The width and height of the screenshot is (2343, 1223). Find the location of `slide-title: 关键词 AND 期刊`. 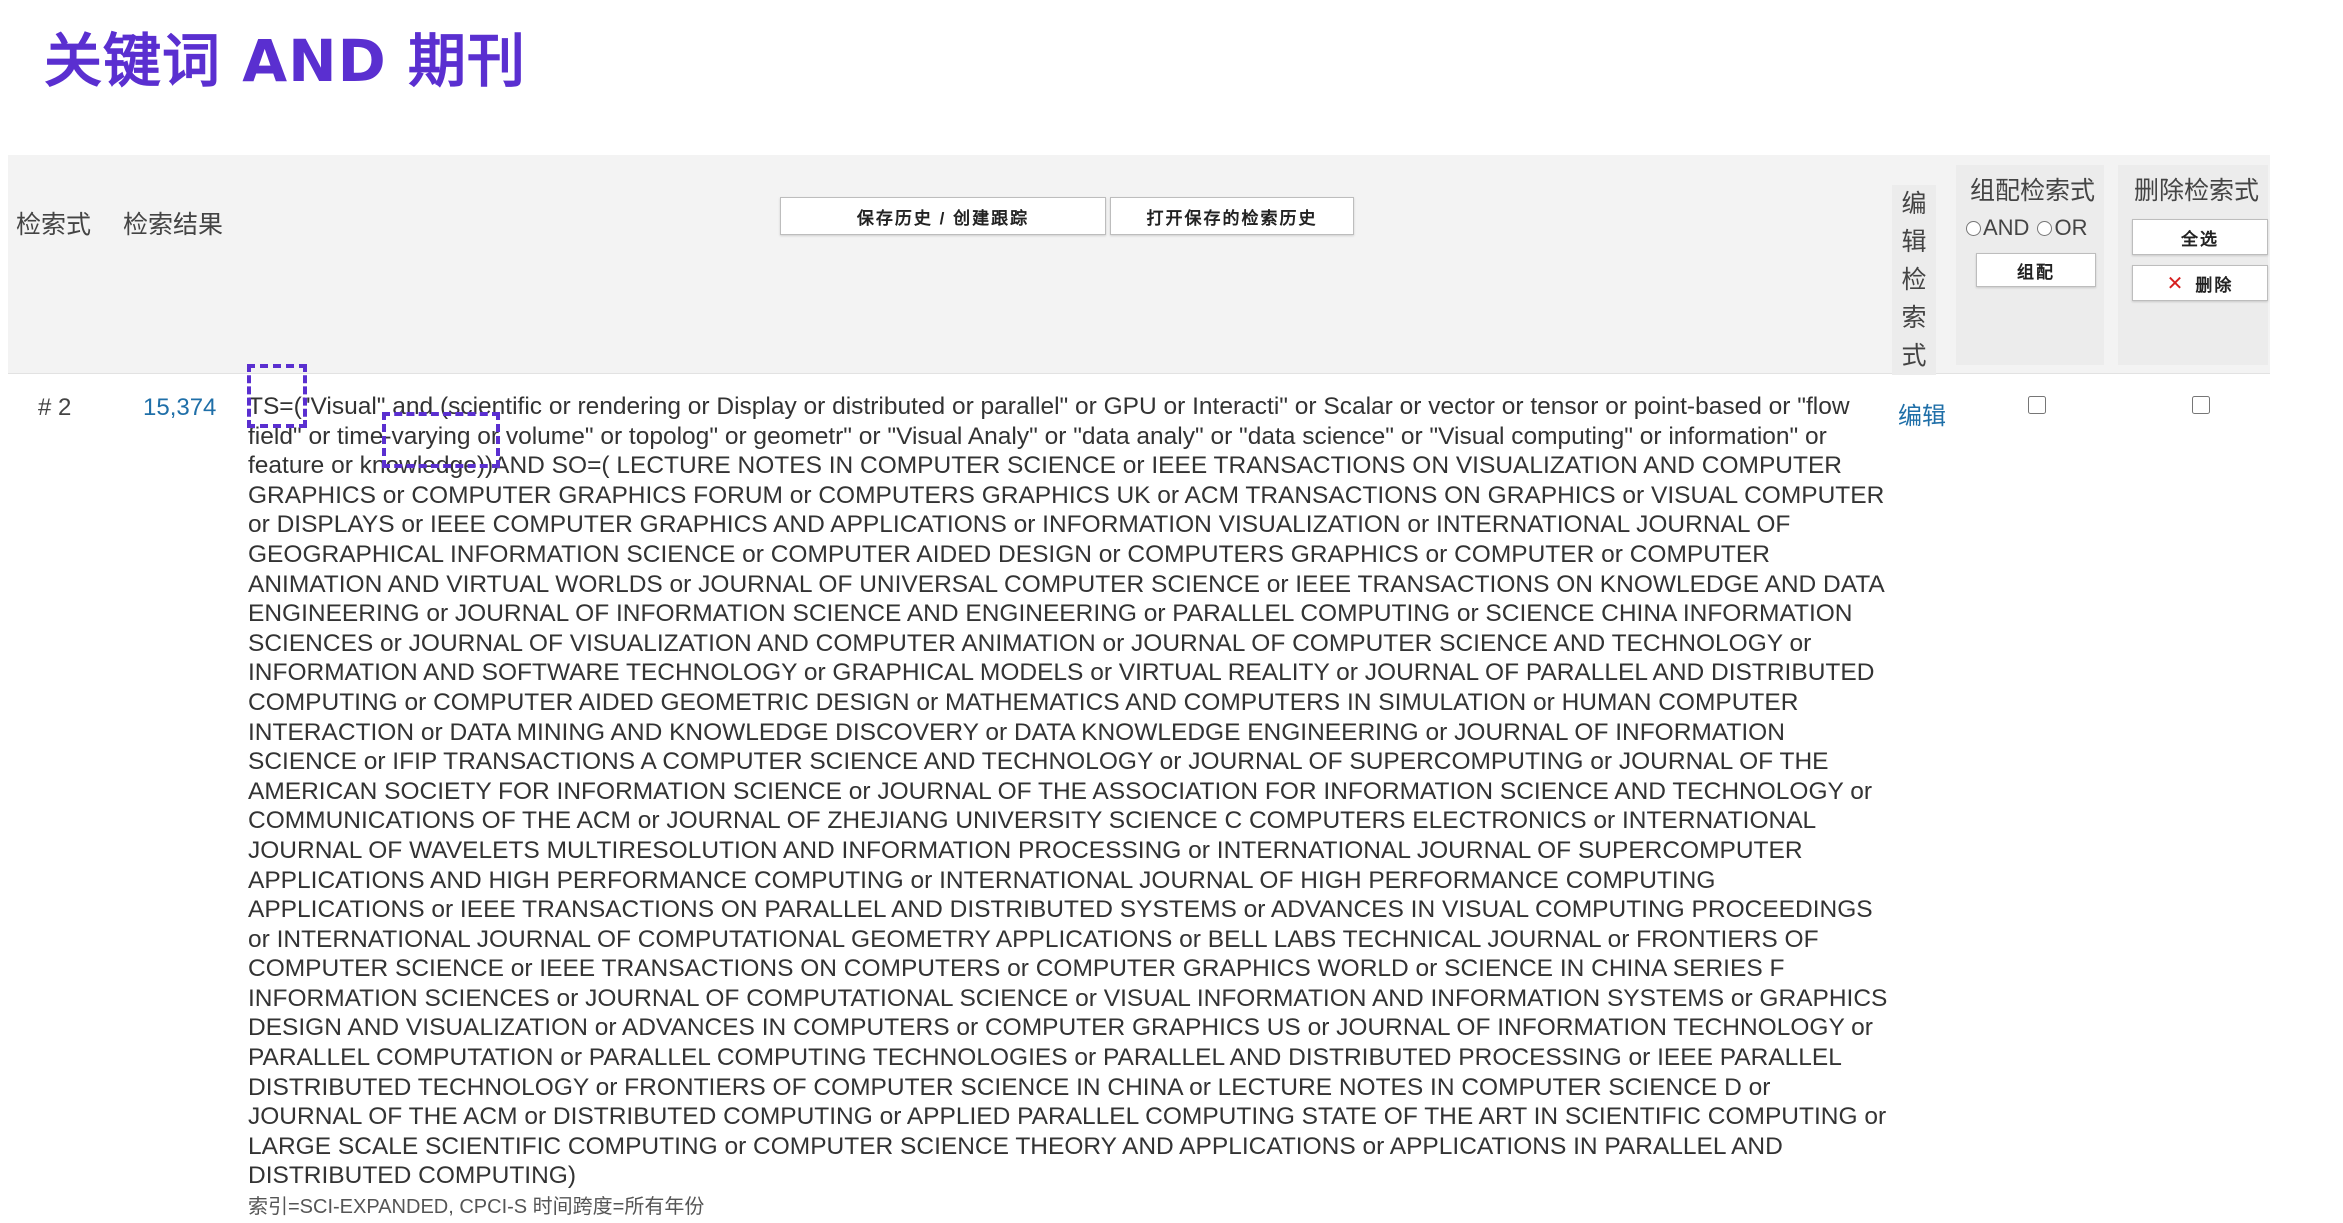

slide-title: 关键词 AND 期刊 is located at coordinates (285, 61).